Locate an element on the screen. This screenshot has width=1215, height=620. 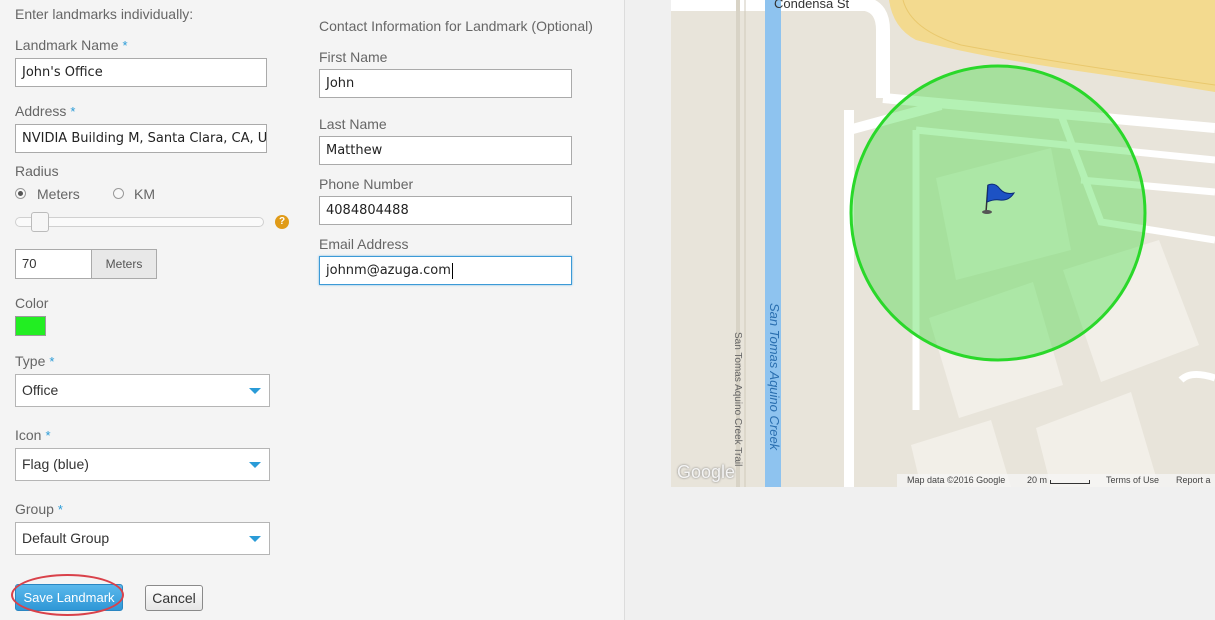
icon-label: Icon * is located at coordinates (33, 435).